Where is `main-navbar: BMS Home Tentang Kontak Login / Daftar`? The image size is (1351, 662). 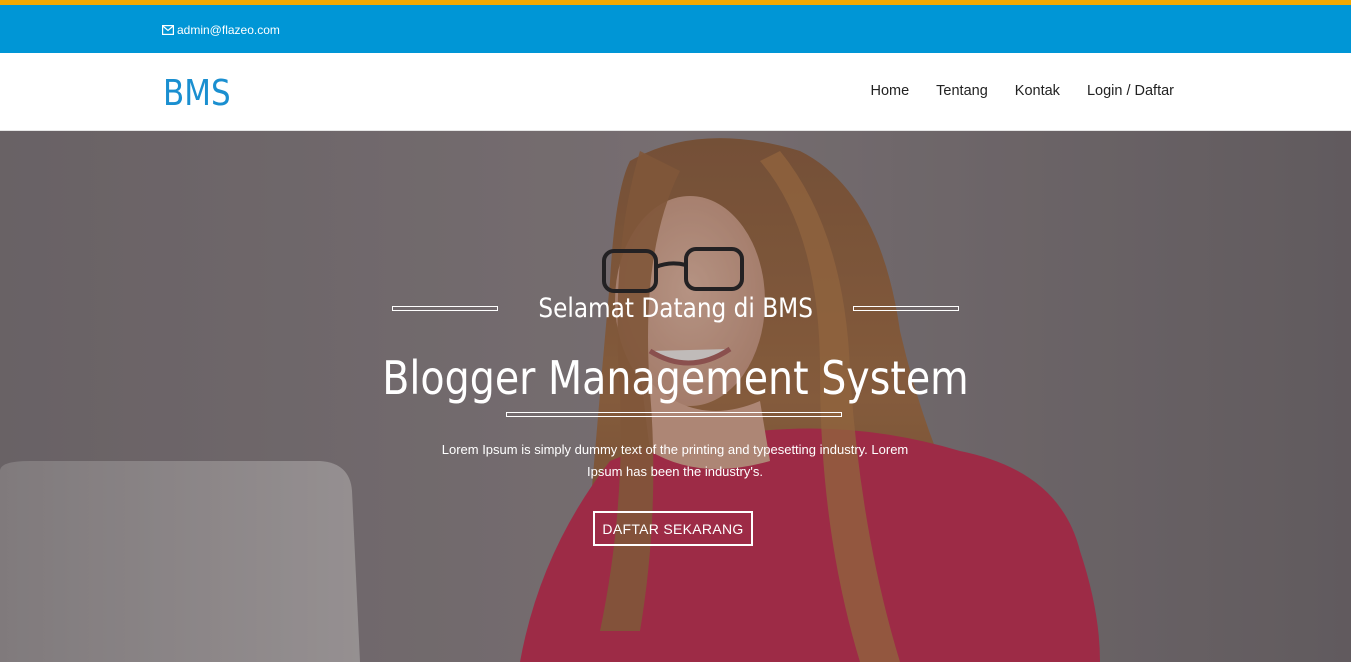 main-navbar: BMS Home Tentang Kontak Login / Daftar is located at coordinates (675, 92).